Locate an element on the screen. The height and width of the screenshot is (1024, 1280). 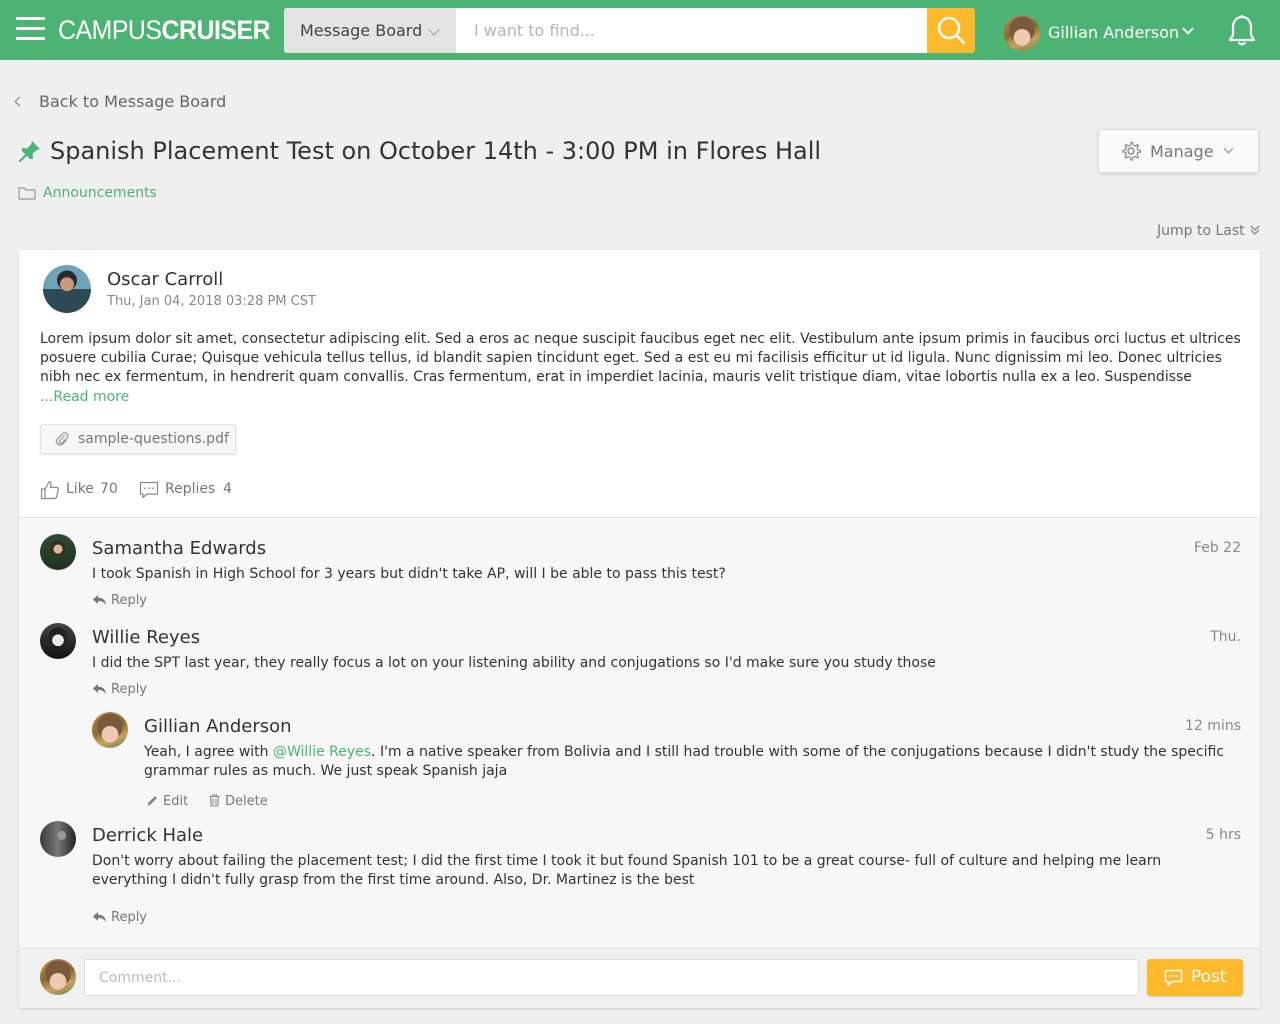
search-scope-label: Message Board is located at coordinates (361, 30).